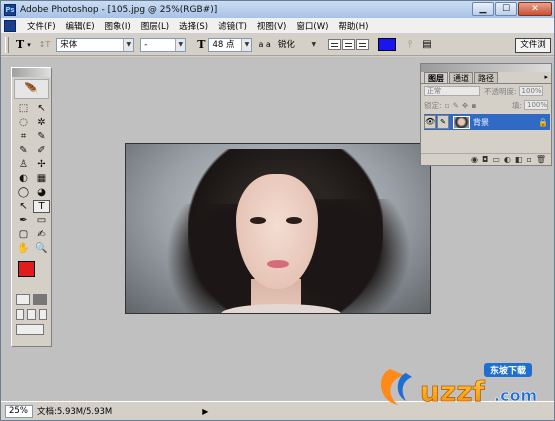 The height and width of the screenshot is (421, 555). What do you see at coordinates (506, 9) in the screenshot?
I see `maximize-button: ☐` at bounding box center [506, 9].